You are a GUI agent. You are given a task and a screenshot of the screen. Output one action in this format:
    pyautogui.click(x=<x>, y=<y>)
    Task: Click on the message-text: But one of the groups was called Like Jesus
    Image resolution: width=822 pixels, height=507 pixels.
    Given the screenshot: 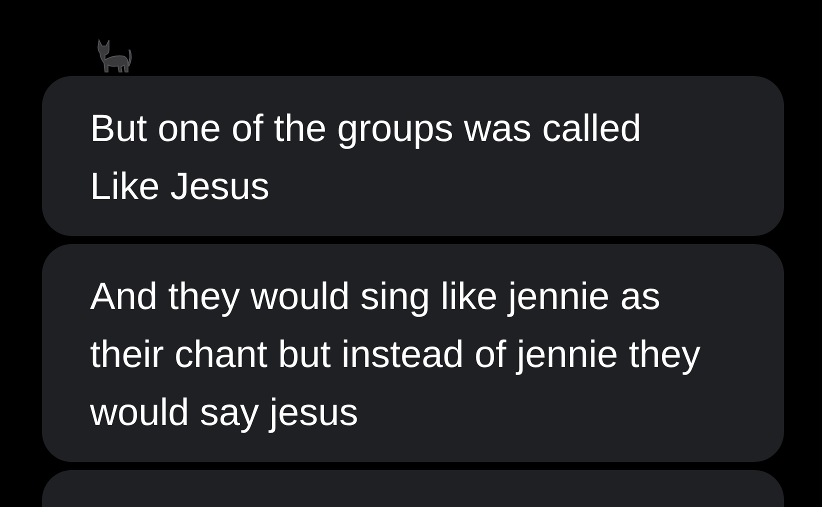 What is the action you would take?
    pyautogui.click(x=366, y=158)
    